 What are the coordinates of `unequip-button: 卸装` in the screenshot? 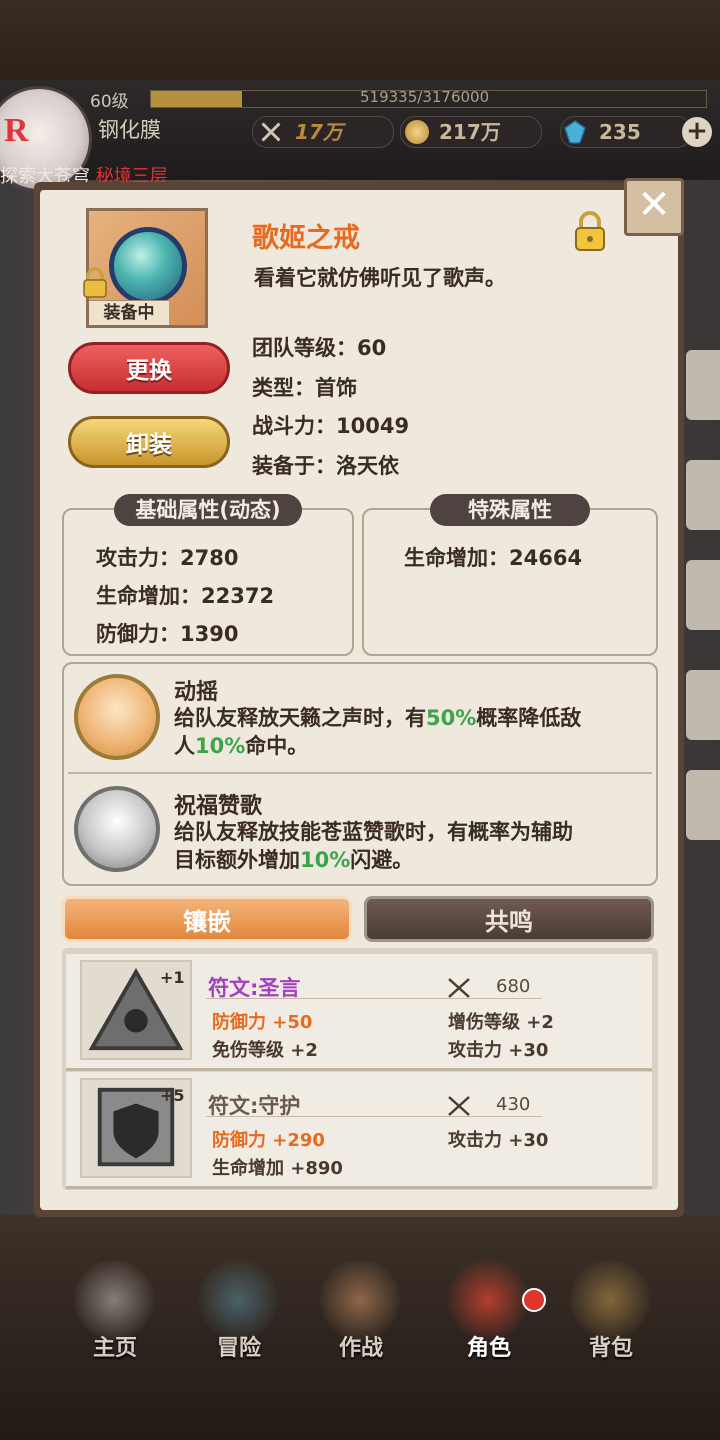 It's located at (149, 442).